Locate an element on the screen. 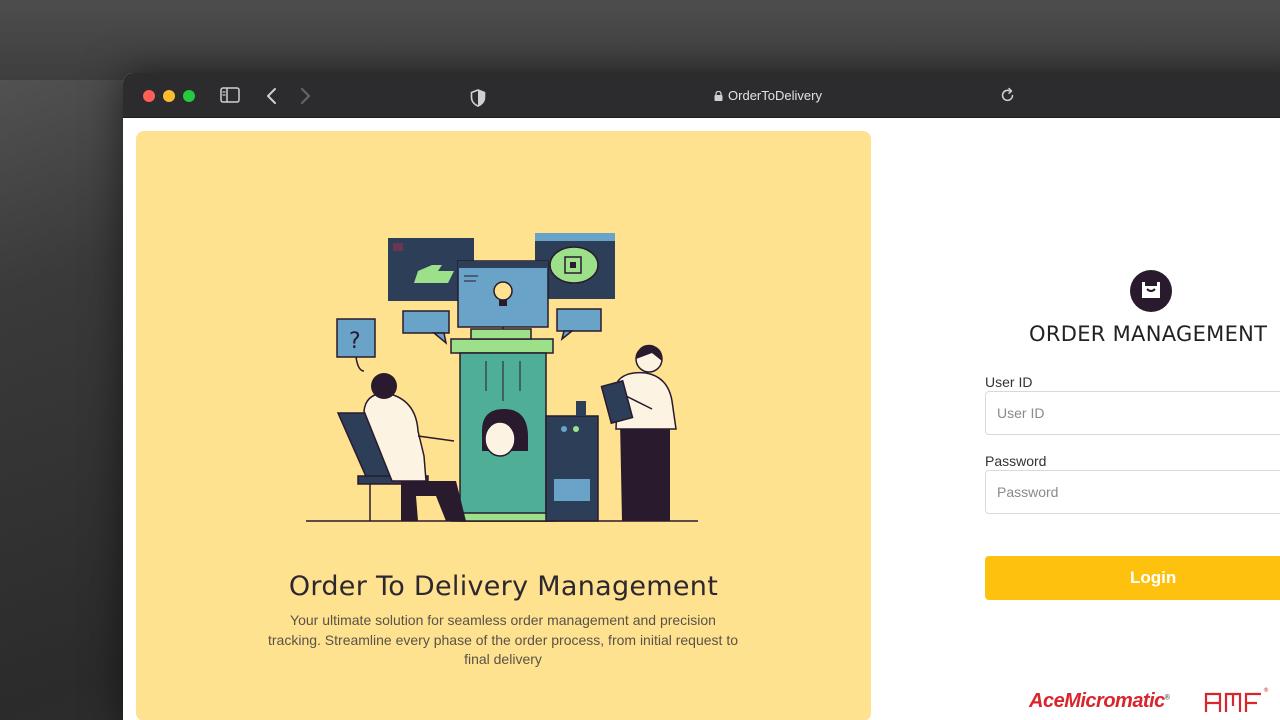  chevron-left-icon is located at coordinates (272, 96).